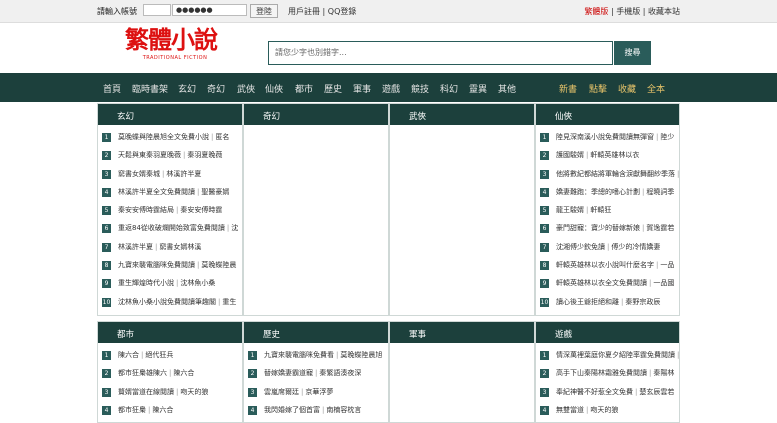 The image size is (777, 423). Describe the element at coordinates (663, 373) in the screenshot. I see `book-subtitle-link: 秦陽林` at that location.